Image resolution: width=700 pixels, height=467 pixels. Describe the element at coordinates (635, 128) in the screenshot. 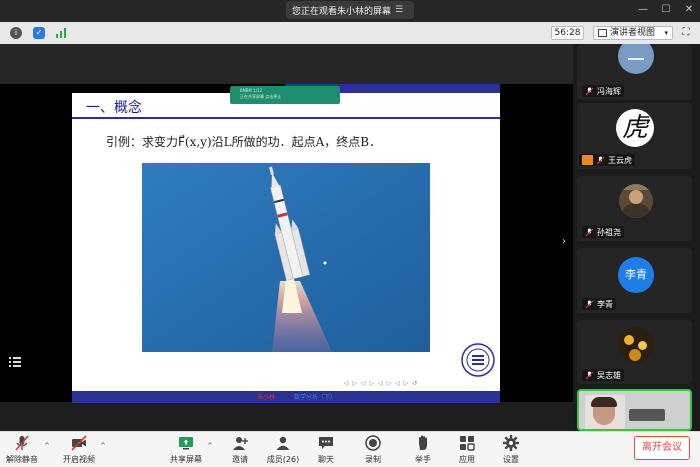

I see `avatar: 虎` at that location.